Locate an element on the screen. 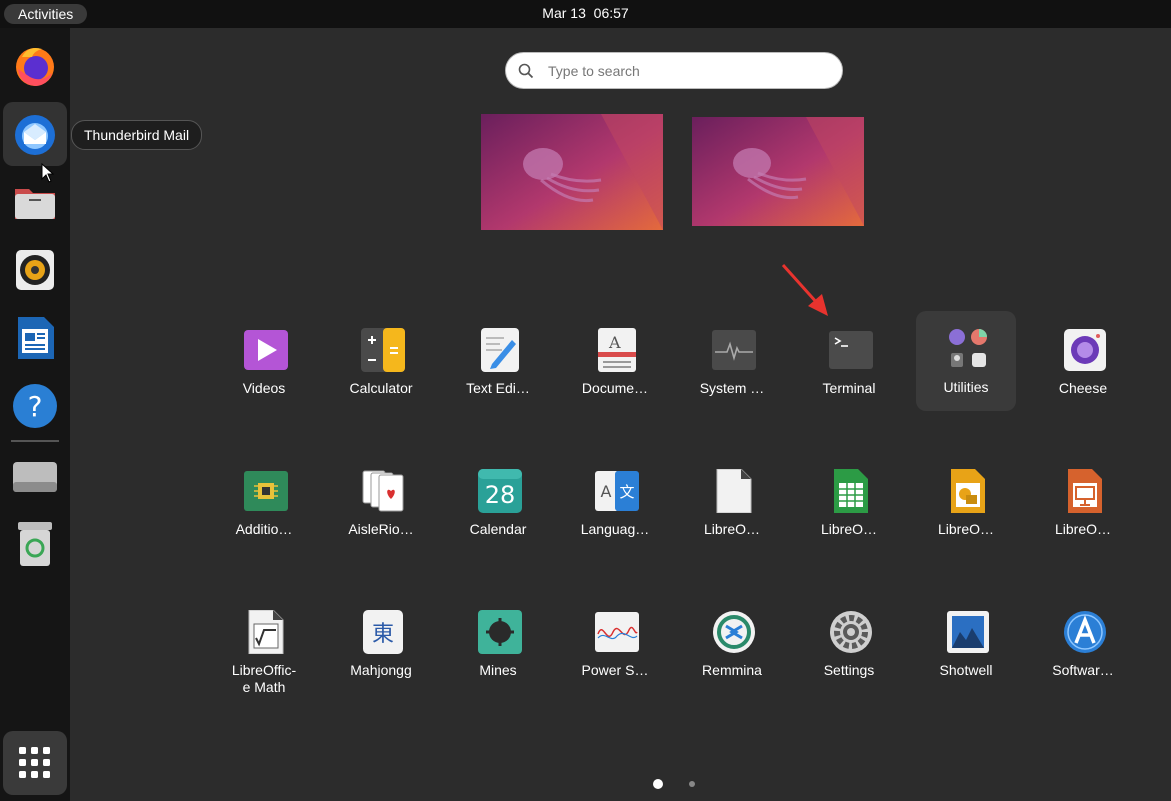 The height and width of the screenshot is (801, 1171). libreoffice-icon is located at coordinates (734, 491).